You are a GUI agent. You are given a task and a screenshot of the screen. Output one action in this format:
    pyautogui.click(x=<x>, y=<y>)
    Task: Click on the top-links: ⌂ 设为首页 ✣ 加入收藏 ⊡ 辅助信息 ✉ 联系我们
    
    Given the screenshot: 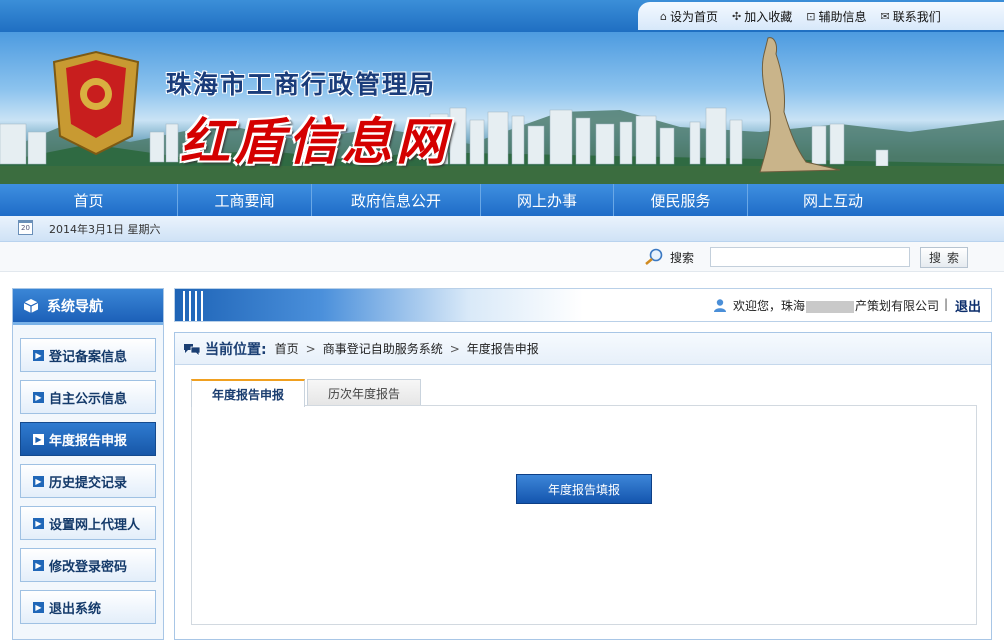 What is the action you would take?
    pyautogui.click(x=821, y=16)
    